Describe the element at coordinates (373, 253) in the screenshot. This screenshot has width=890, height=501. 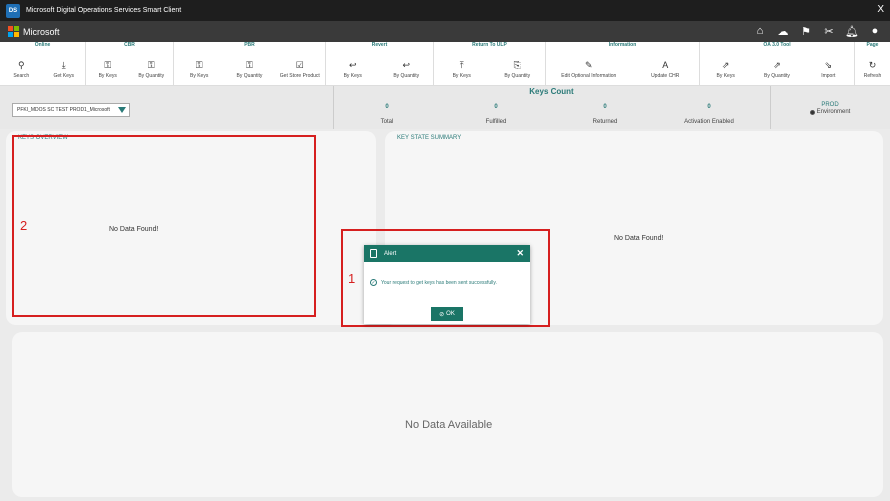
I see `document-icon` at that location.